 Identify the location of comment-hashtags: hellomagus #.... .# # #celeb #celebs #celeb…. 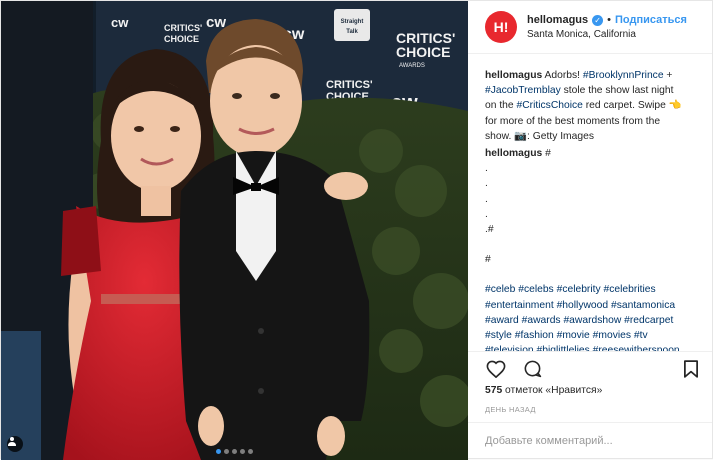
(592, 248).